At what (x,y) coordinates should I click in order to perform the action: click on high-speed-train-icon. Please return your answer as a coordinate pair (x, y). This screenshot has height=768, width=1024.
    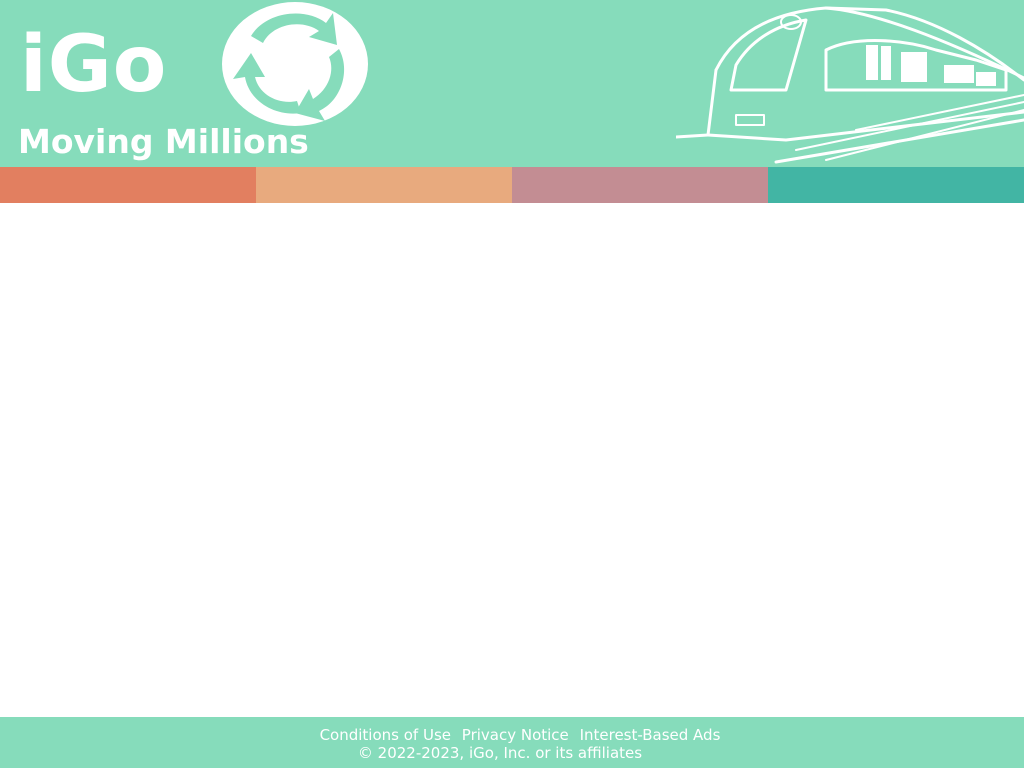
    Looking at the image, I should click on (850, 85).